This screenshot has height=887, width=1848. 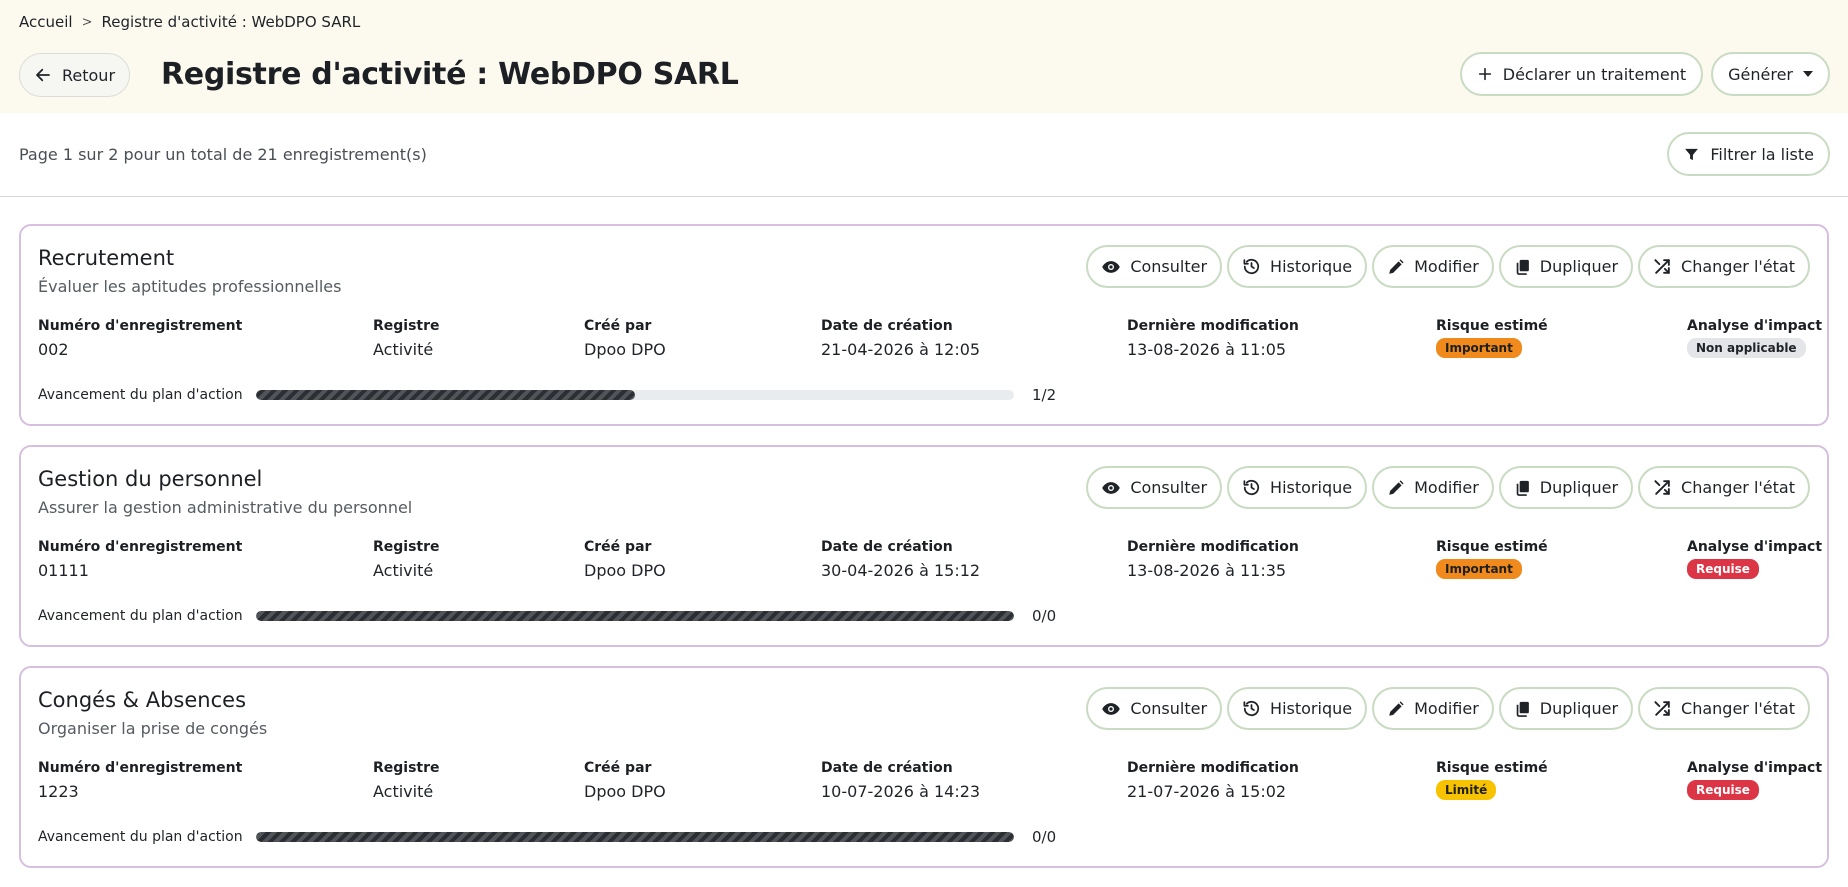 What do you see at coordinates (1044, 395) in the screenshot?
I see `progress-count: 1/2` at bounding box center [1044, 395].